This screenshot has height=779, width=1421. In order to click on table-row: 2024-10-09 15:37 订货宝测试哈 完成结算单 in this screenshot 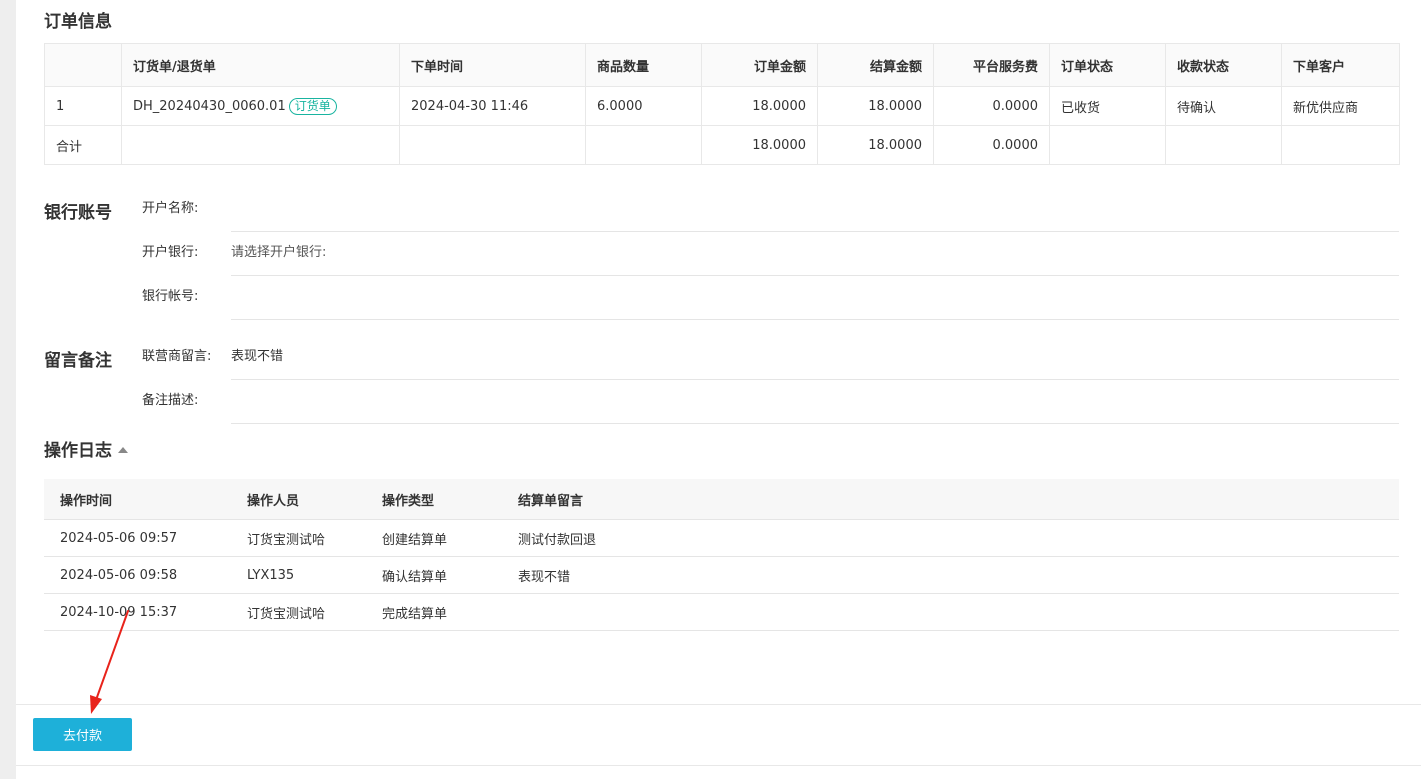, I will do `click(721, 612)`.